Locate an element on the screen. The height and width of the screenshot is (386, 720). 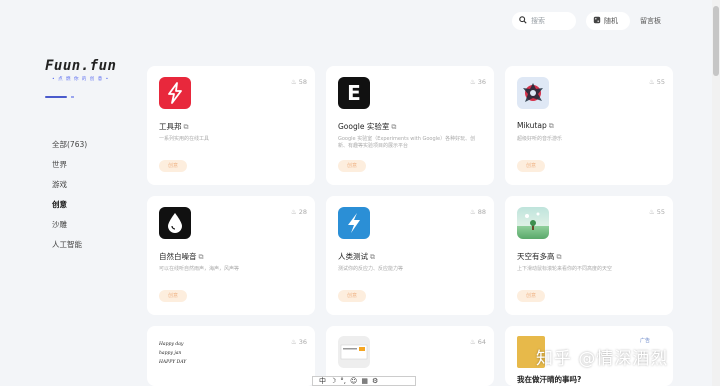
card-title: Google 实验室 ⧉ is located at coordinates (367, 126).